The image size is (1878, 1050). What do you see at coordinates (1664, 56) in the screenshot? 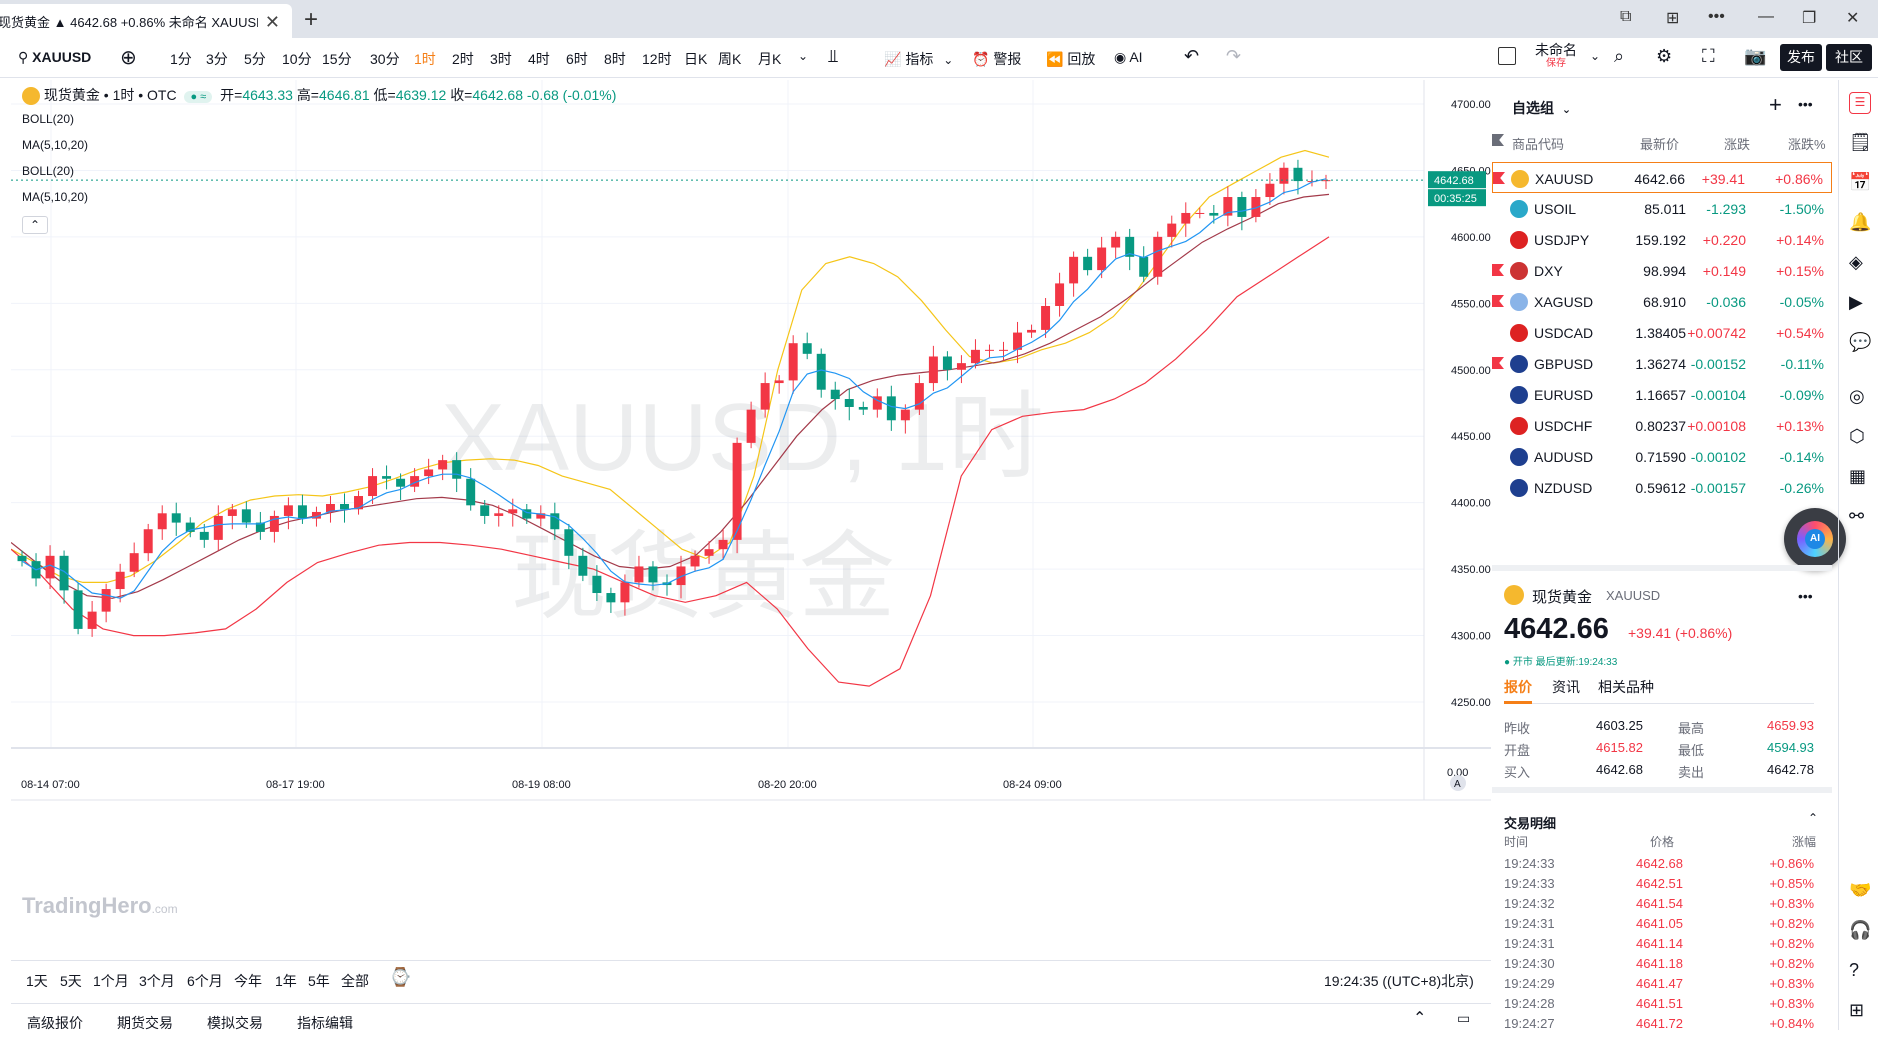
I see `settings-icon: ⚙` at bounding box center [1664, 56].